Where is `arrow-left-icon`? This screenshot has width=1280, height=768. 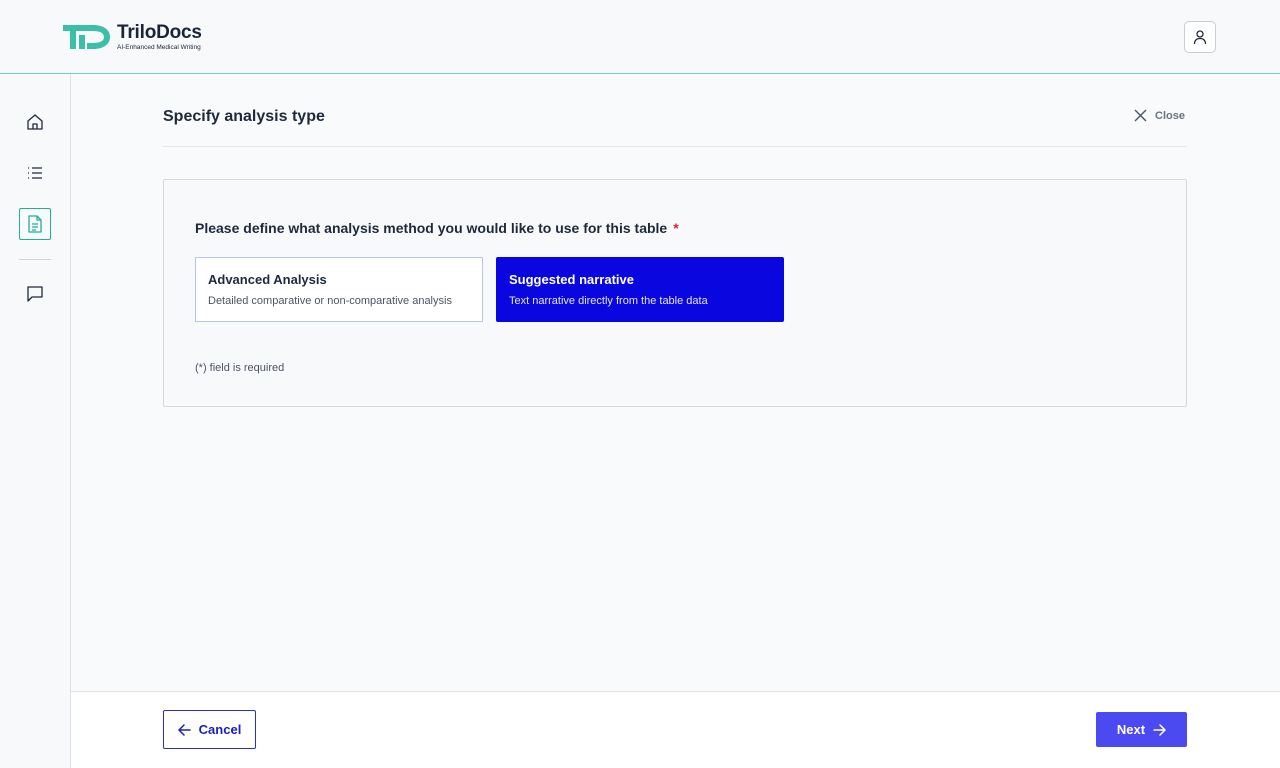
arrow-left-icon is located at coordinates (184, 729).